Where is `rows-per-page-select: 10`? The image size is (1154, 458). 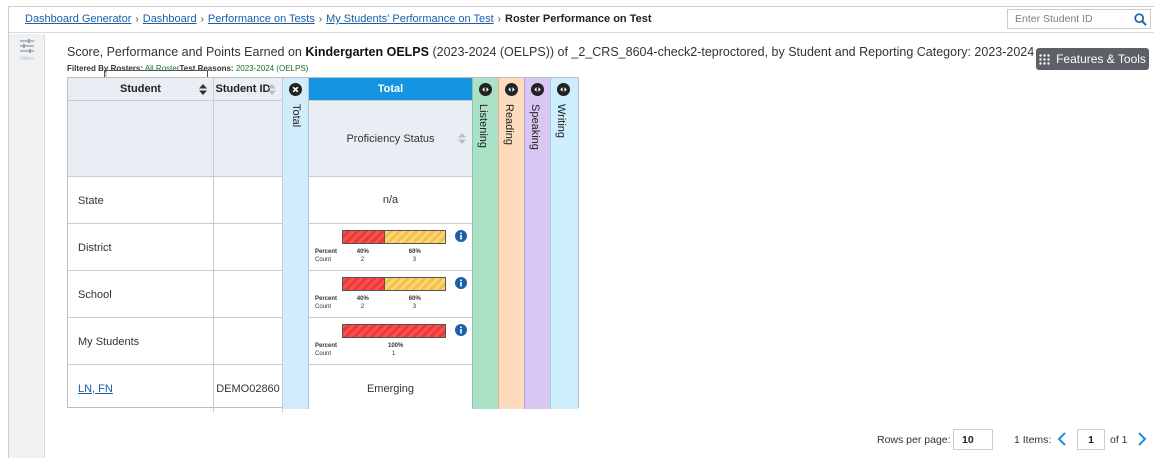 rows-per-page-select: 10 is located at coordinates (973, 439).